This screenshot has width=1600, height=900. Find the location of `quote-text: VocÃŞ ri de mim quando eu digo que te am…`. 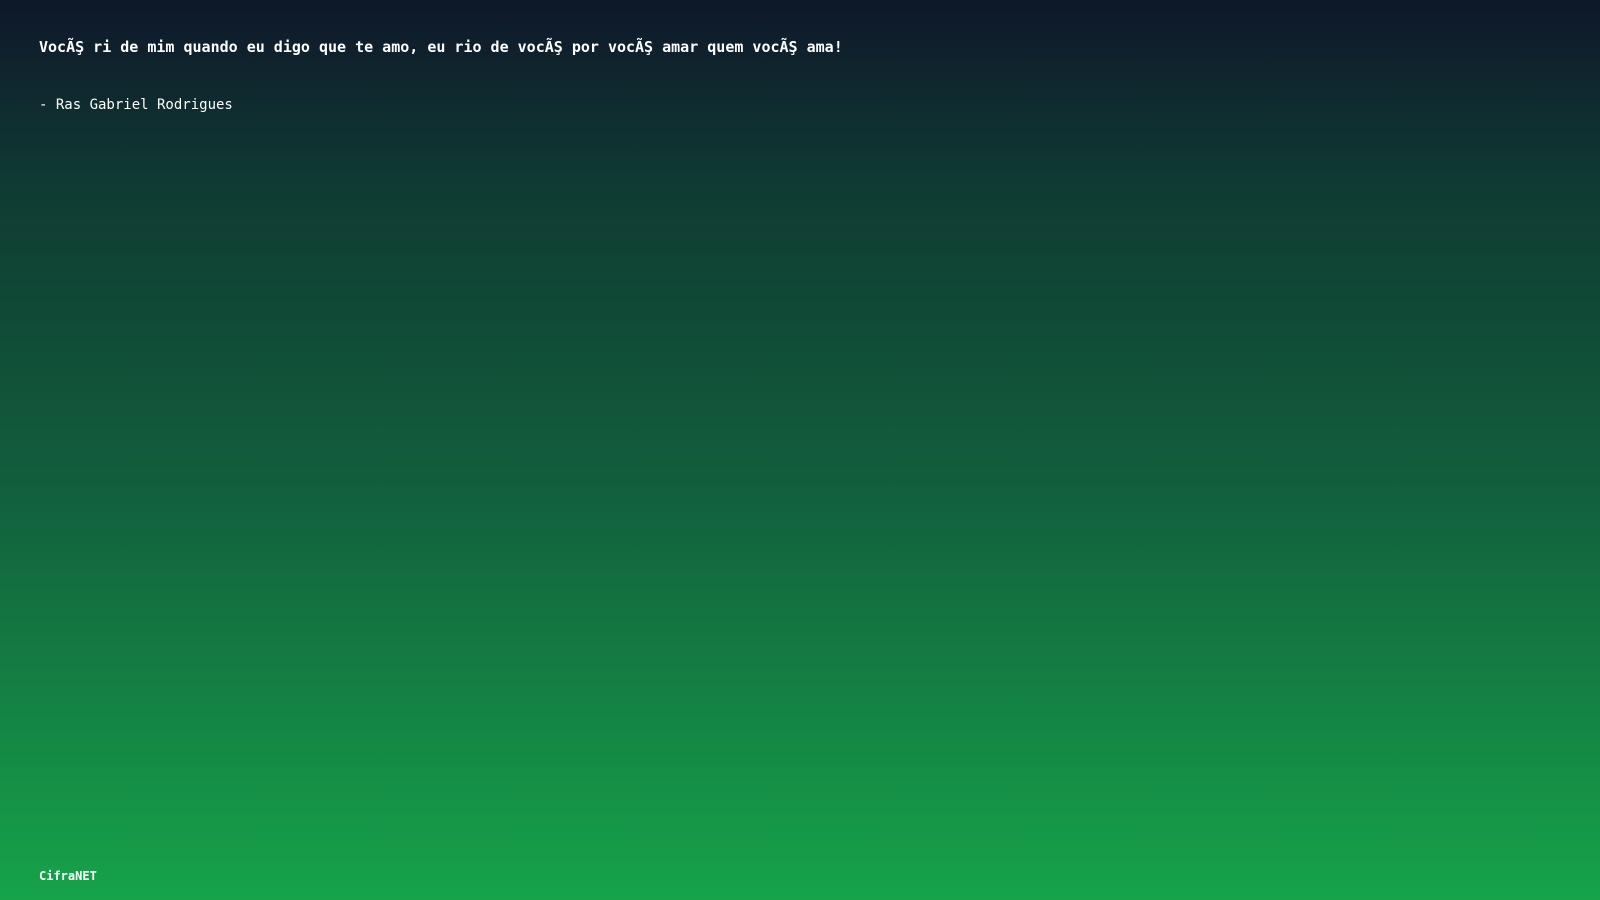

quote-text: VocÃŞ ri de mim quando eu digo que te am… is located at coordinates (441, 47).